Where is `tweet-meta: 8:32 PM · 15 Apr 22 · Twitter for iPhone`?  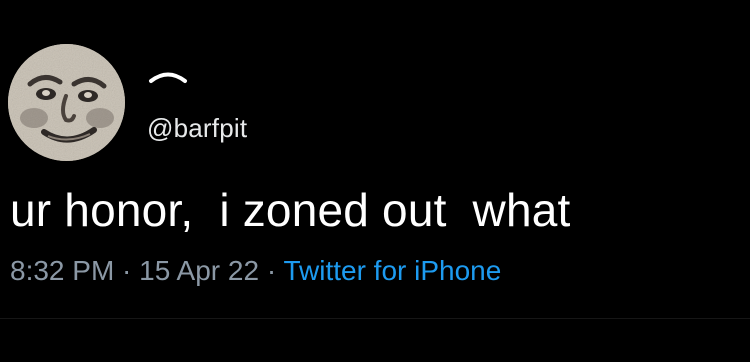
tweet-meta: 8:32 PM · 15 Apr 22 · Twitter for iPhone is located at coordinates (255, 271).